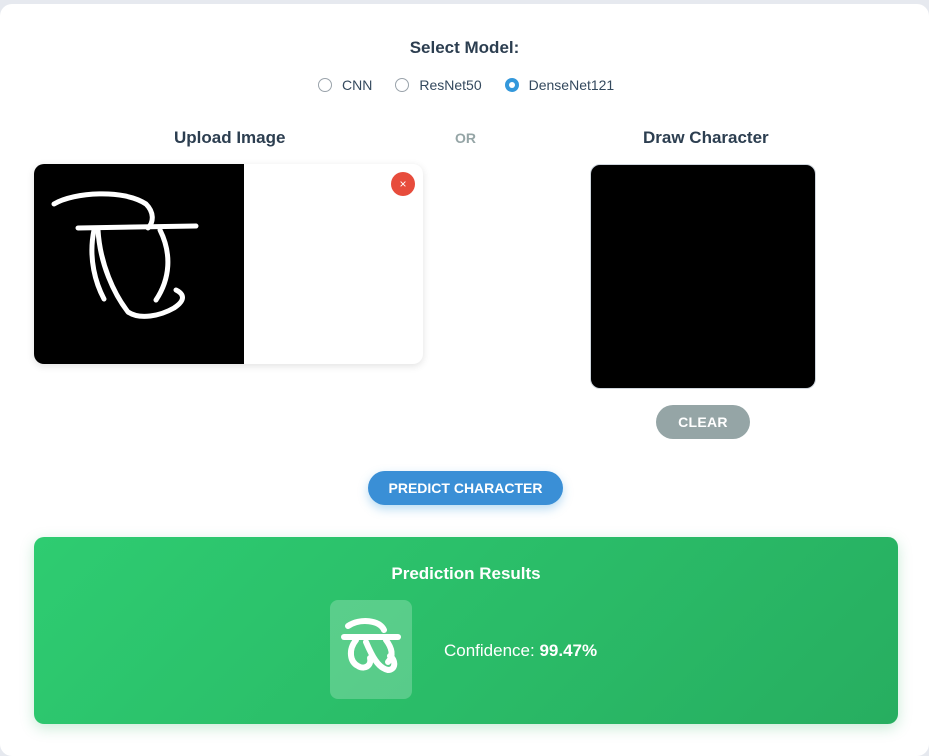  I want to click on results-title: Prediction Results, so click(466, 573).